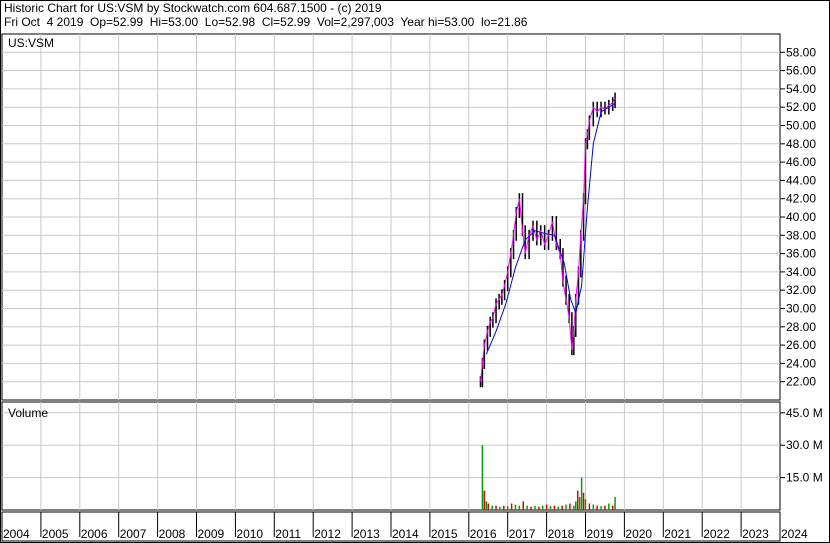 The image size is (830, 543). I want to click on price-tick-label: 26.00, so click(801, 345).